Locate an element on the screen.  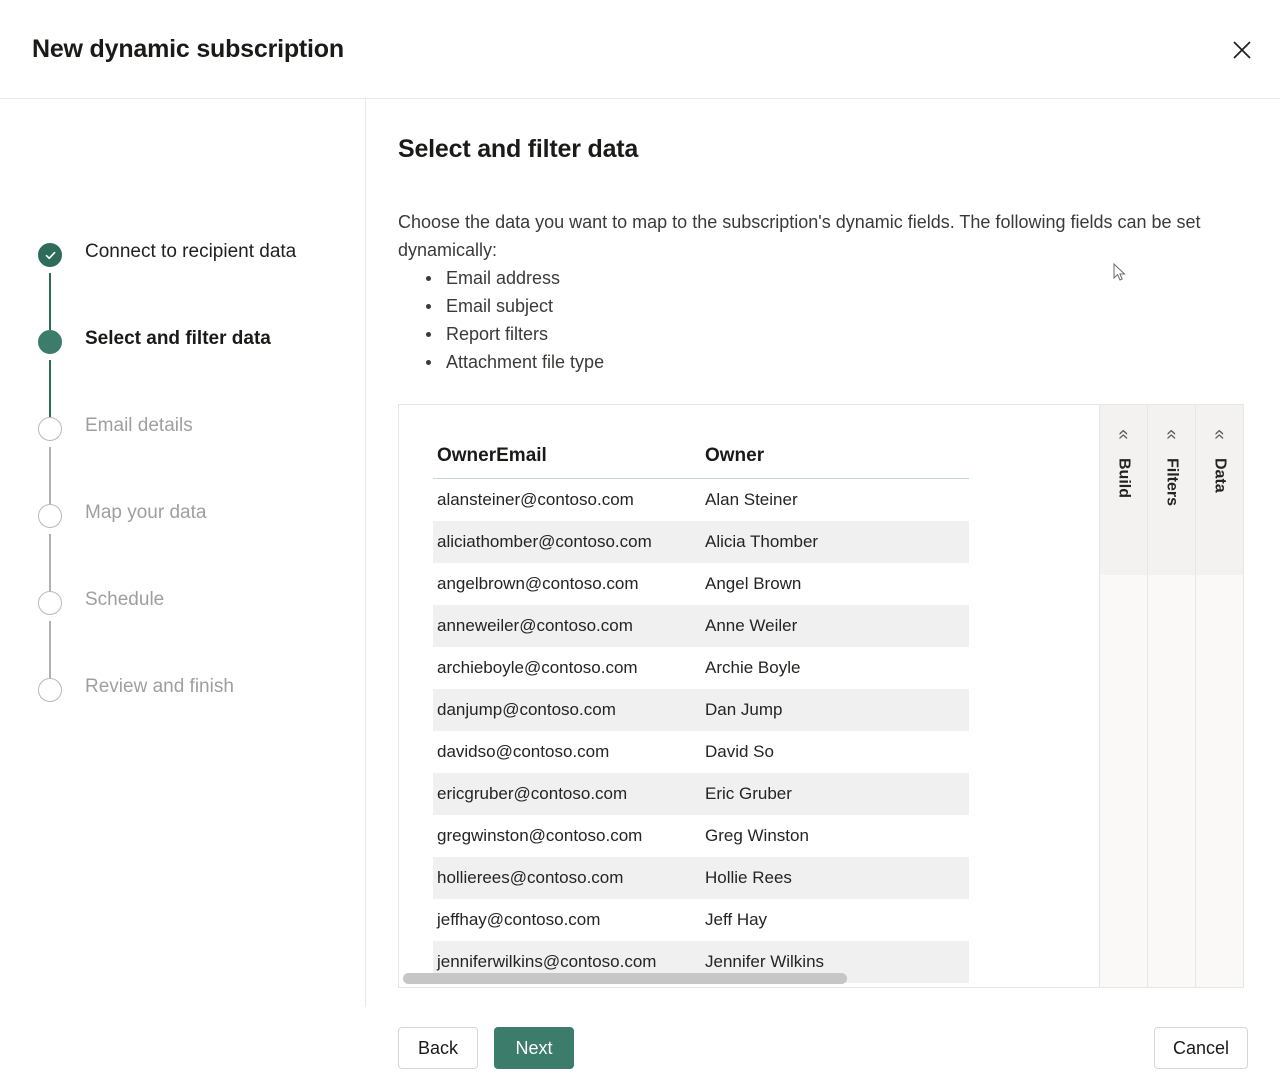
table-row: ericgruber@contoso.com Eric Gruber is located at coordinates (701, 794).